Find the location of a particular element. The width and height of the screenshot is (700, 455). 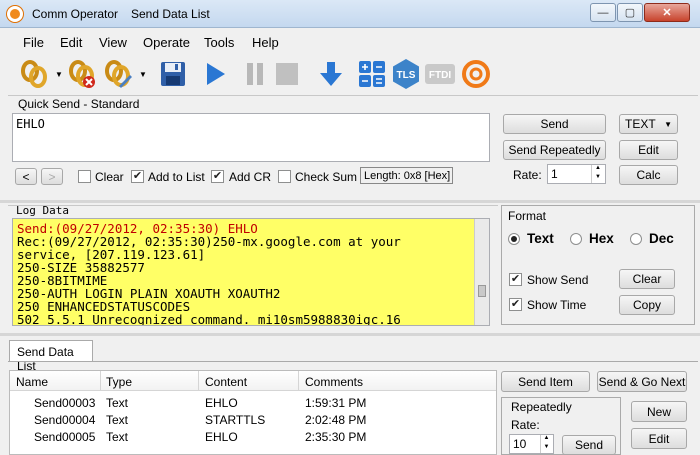

rate-up-icon: ▲ is located at coordinates (597, 169).